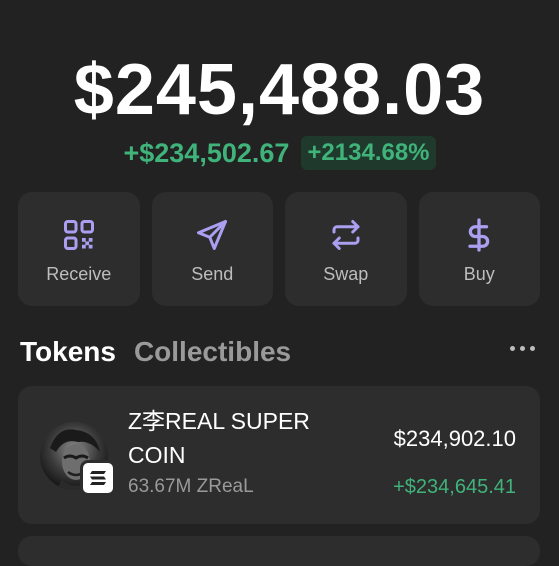 The height and width of the screenshot is (566, 559). I want to click on send-label: Send, so click(212, 274).